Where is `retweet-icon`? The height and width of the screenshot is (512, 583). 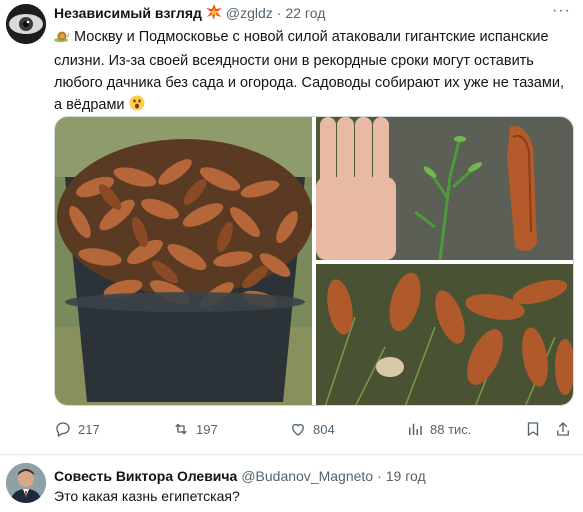 retweet-icon is located at coordinates (181, 429).